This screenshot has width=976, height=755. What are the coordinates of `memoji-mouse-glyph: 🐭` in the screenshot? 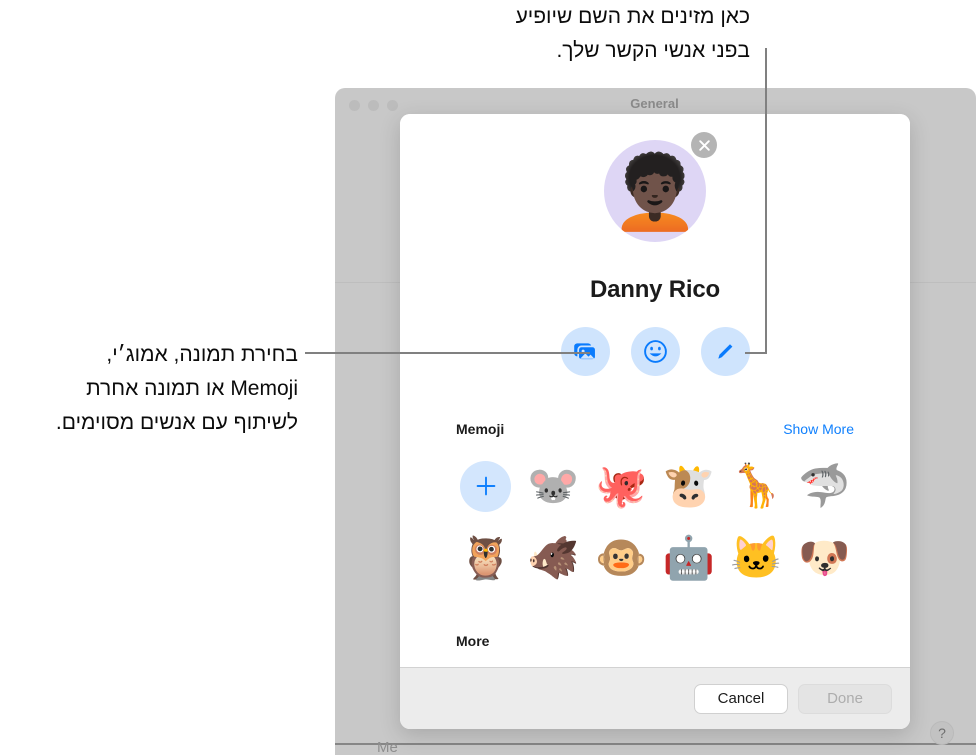 It's located at (553, 485).